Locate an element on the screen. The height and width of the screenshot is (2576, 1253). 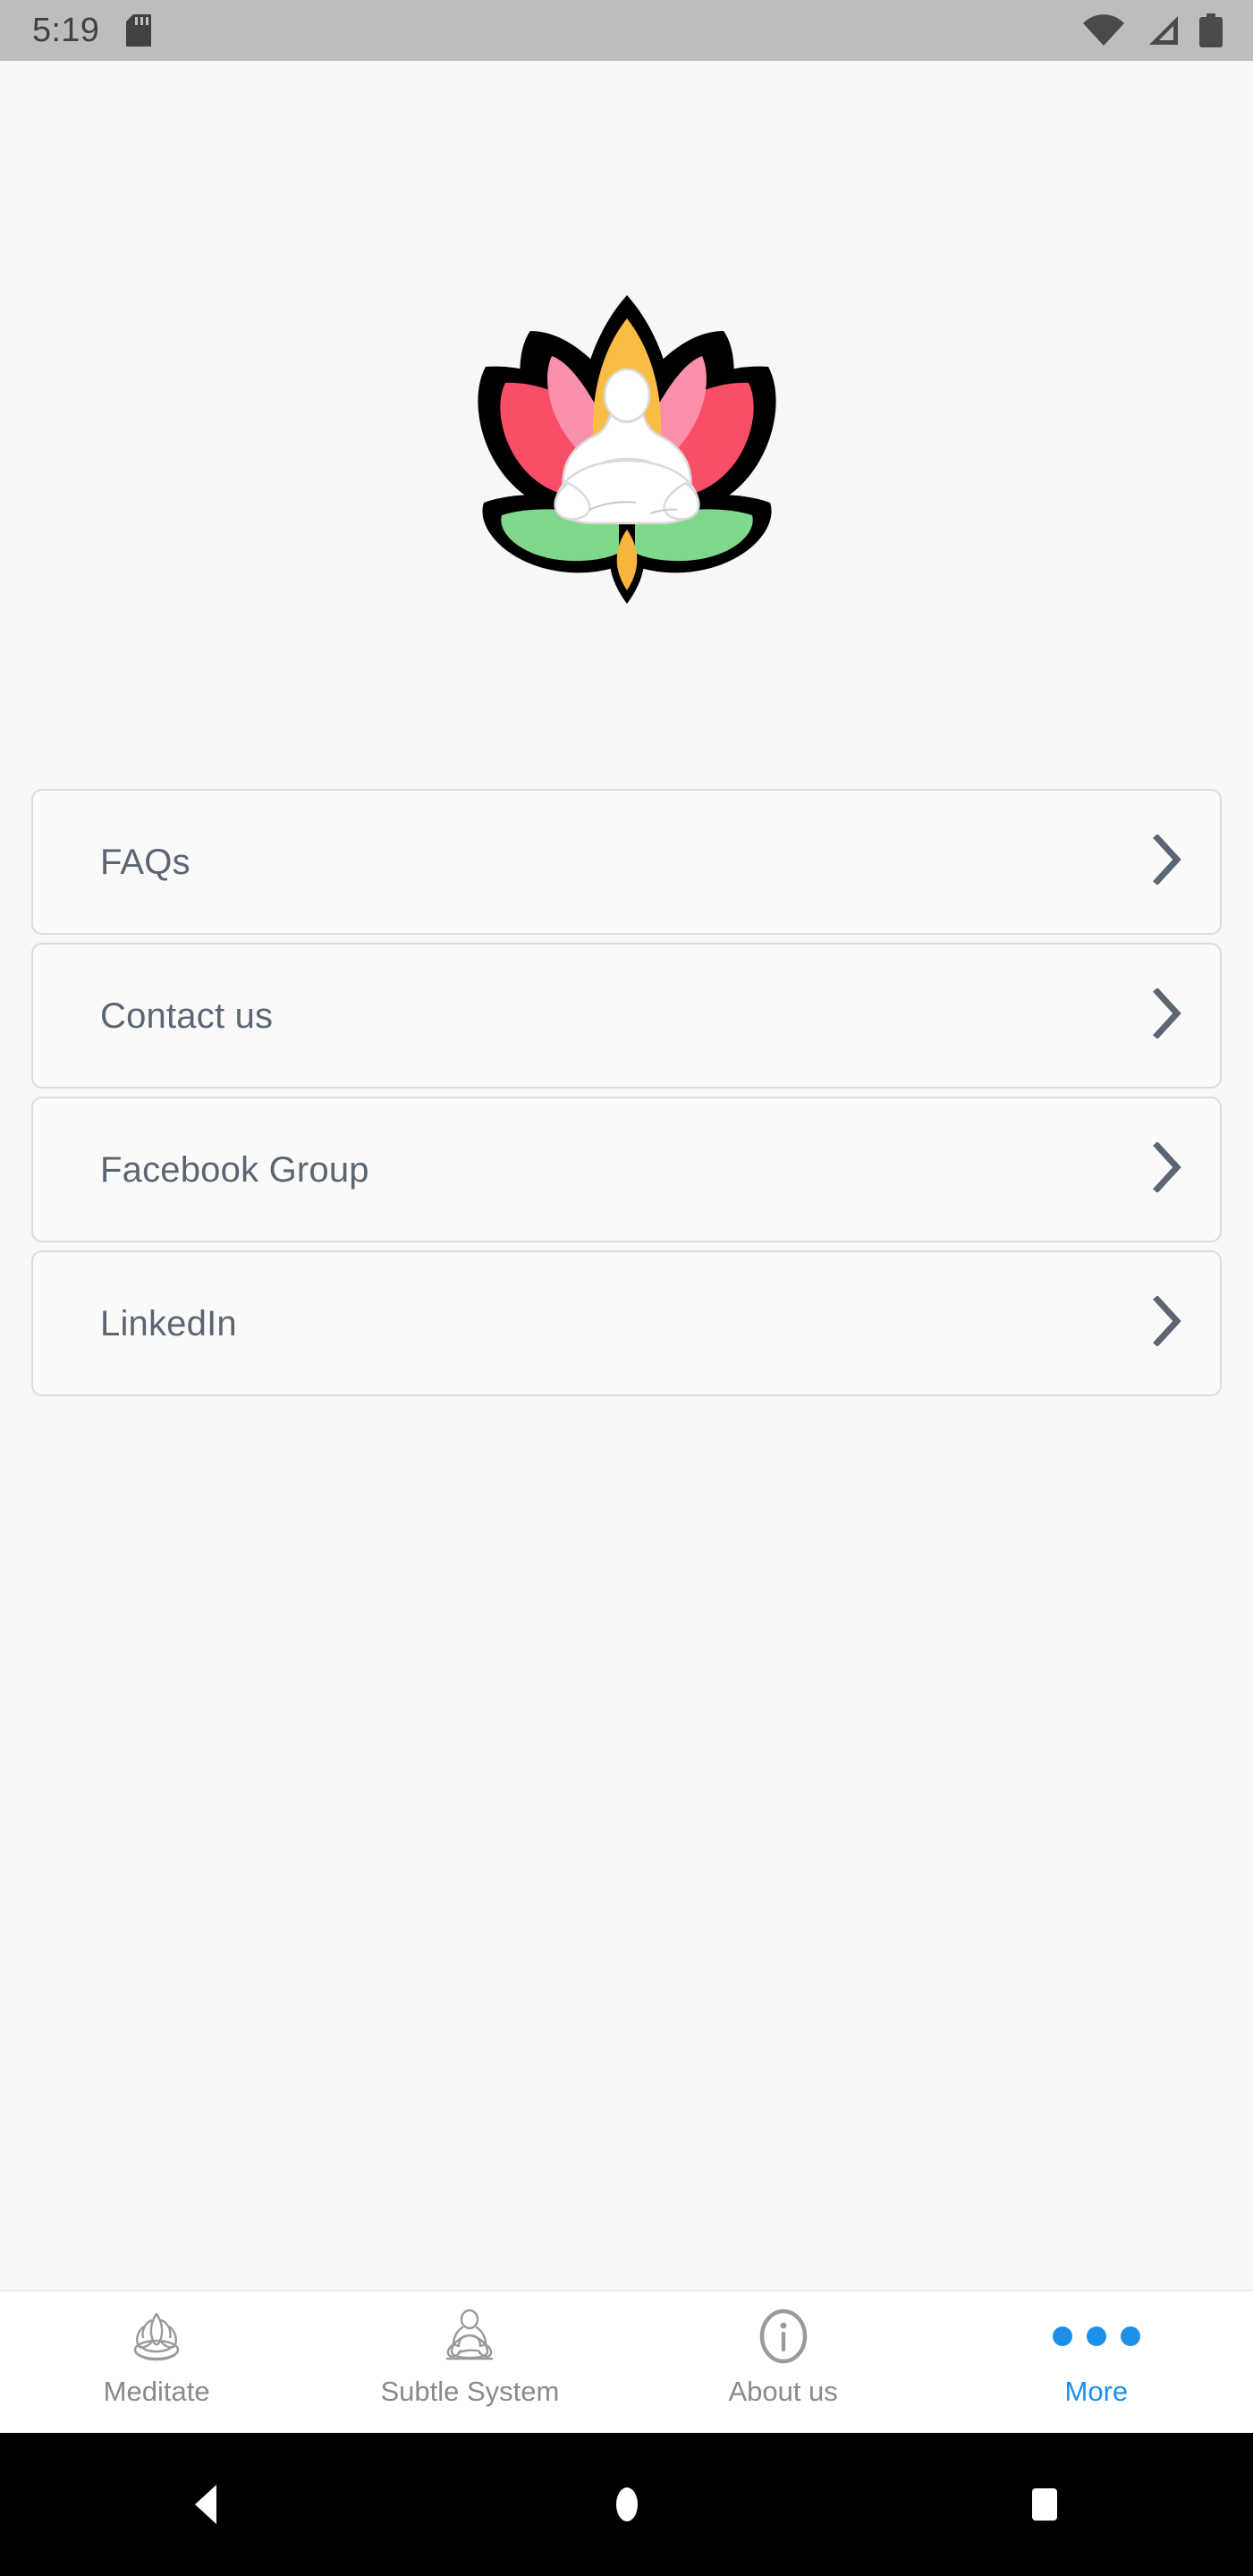
lotus-outline-icon is located at coordinates (156, 2336).